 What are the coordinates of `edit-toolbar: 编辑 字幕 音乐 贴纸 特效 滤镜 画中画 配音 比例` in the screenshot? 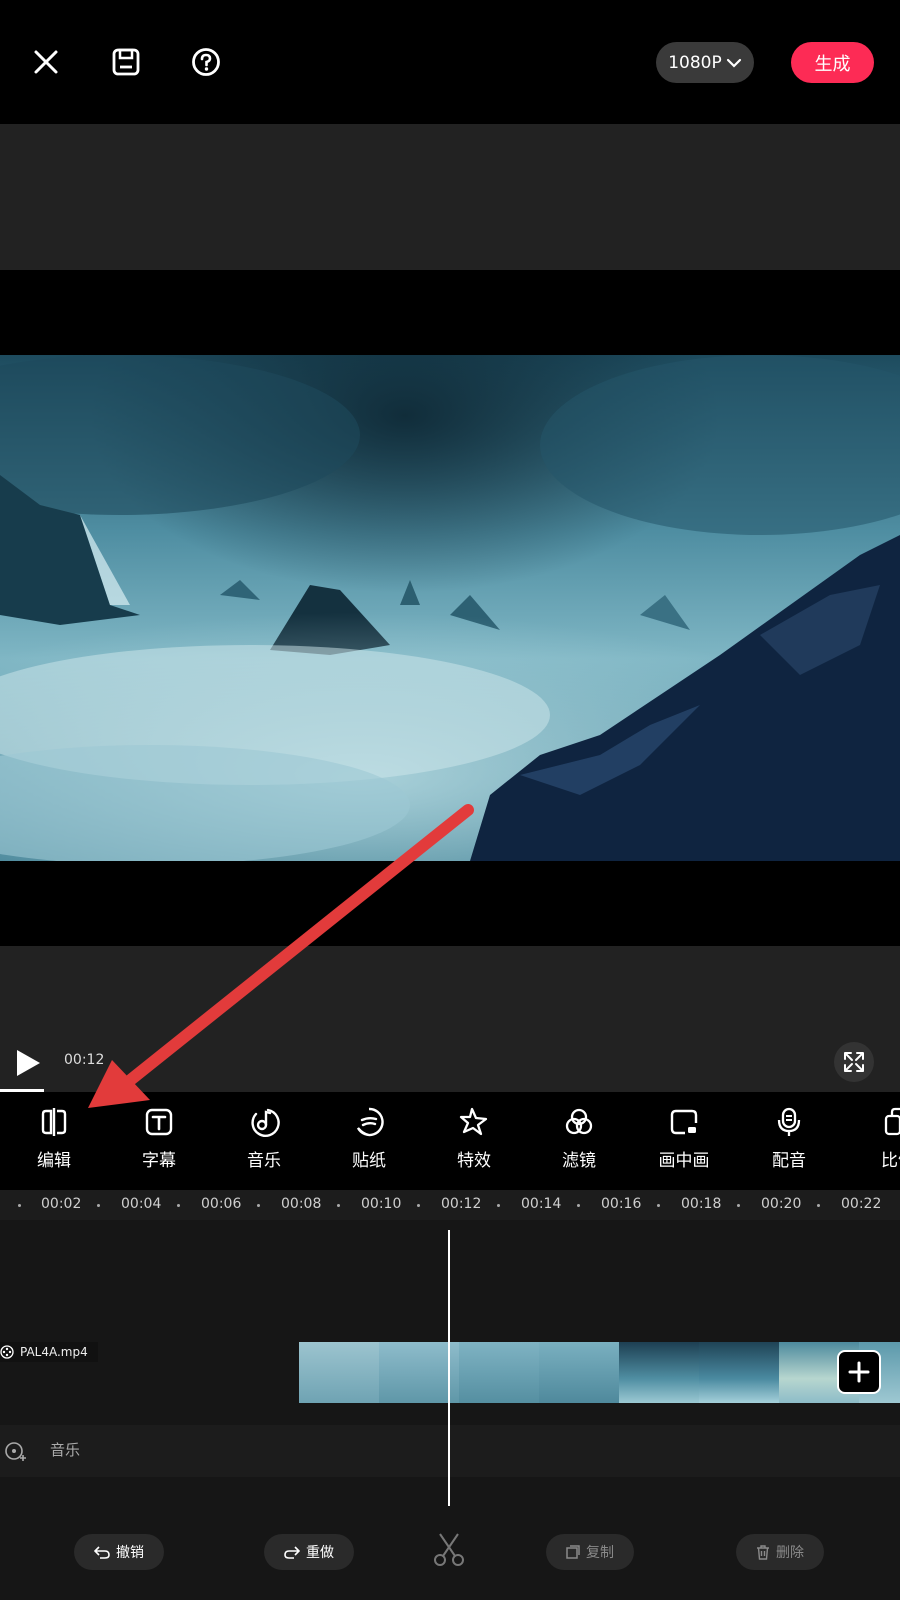 It's located at (450, 1141).